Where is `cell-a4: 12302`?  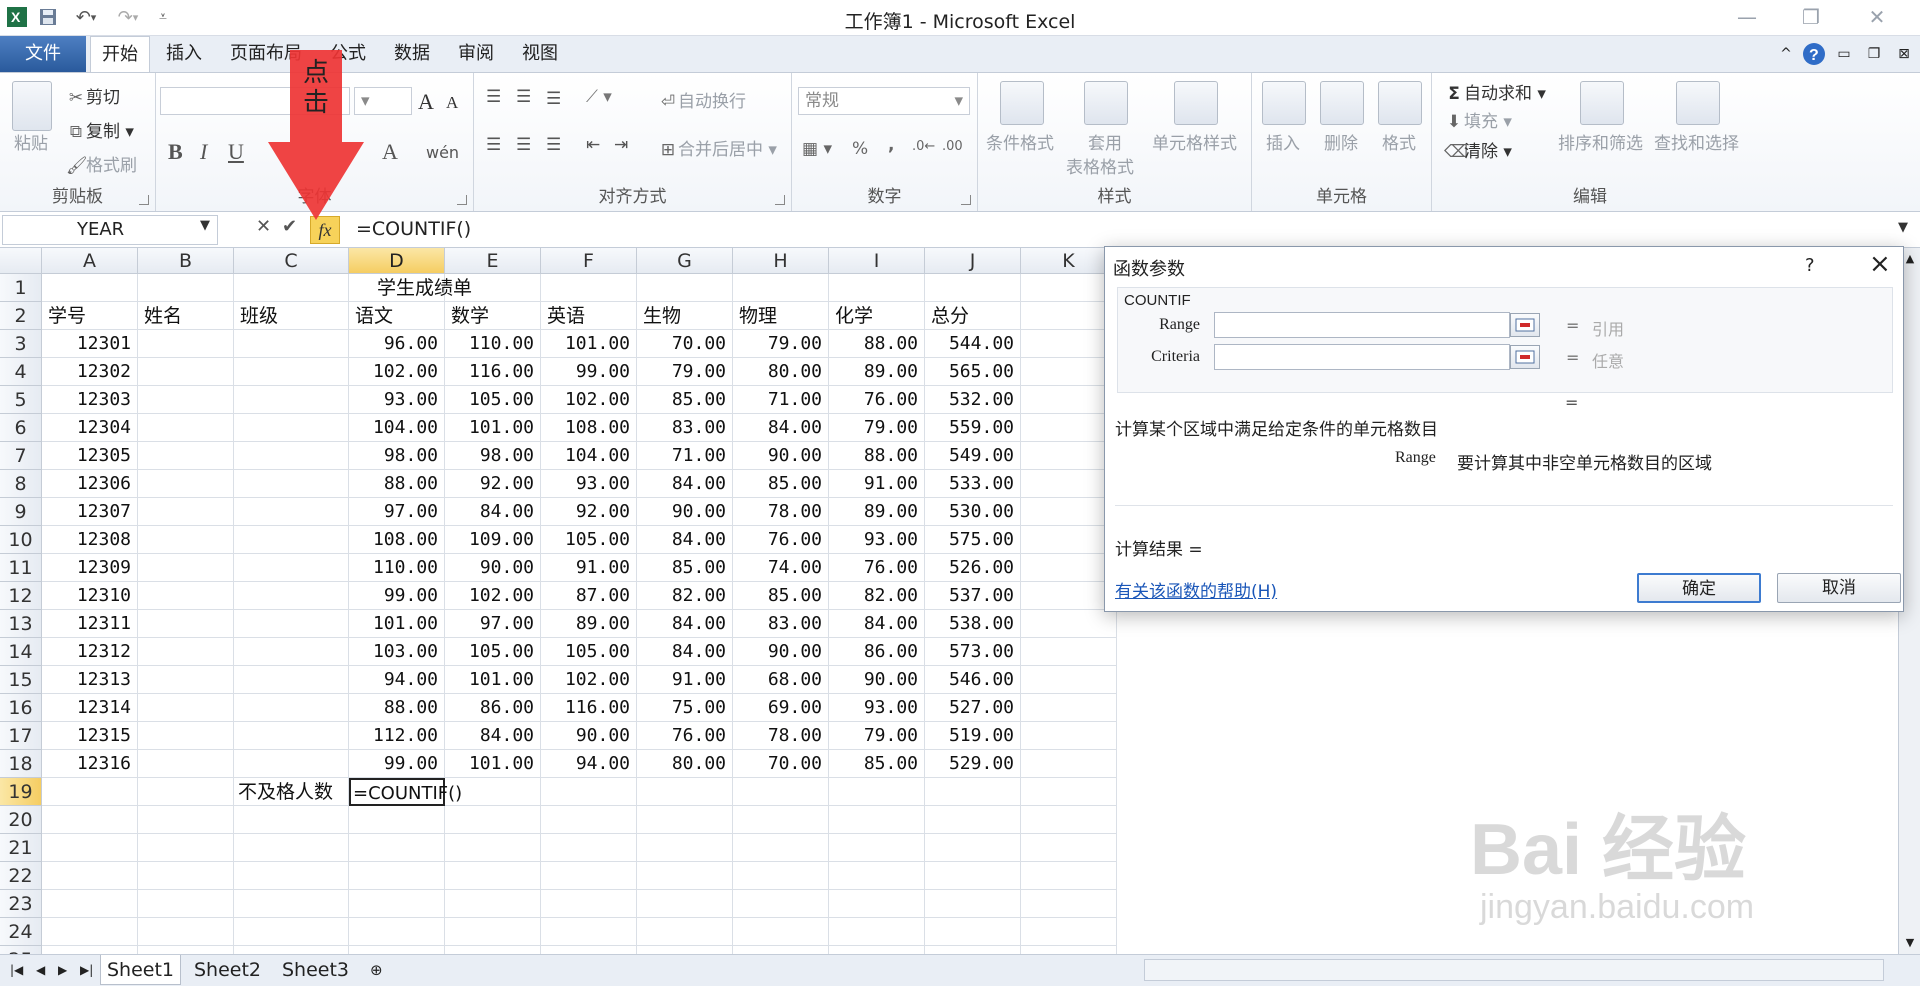 cell-a4: 12302 is located at coordinates (90, 372).